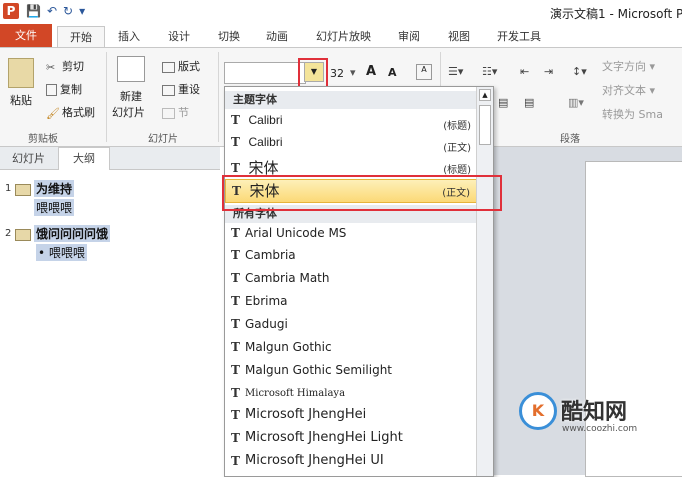 The width and height of the screenshot is (682, 477). Describe the element at coordinates (26, 35) in the screenshot. I see `tab-file: 文件` at that location.